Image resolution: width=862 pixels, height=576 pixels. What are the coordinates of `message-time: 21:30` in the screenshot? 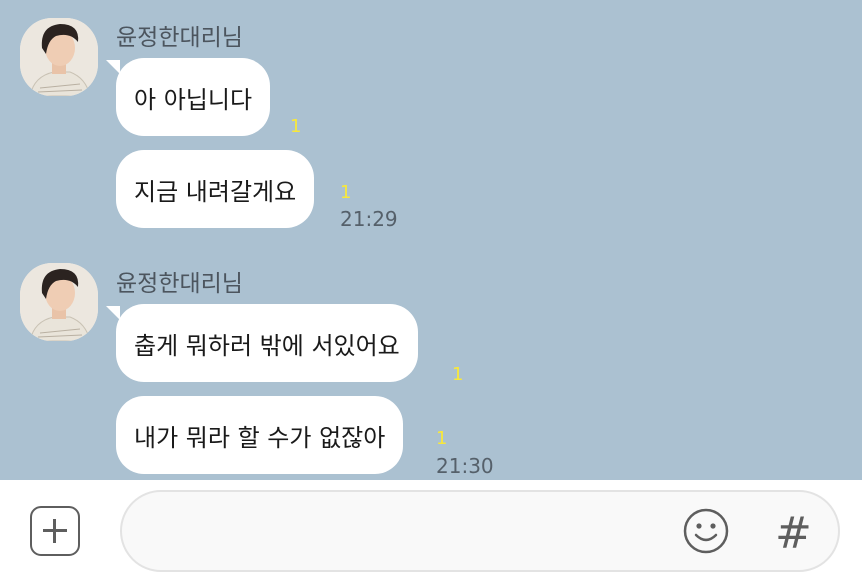 It's located at (465, 466).